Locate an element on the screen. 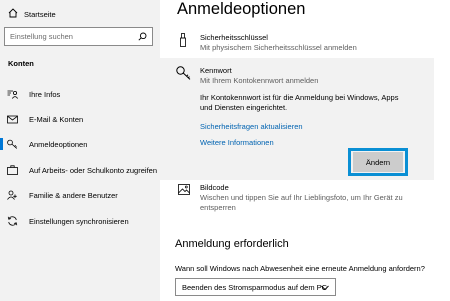 The height and width of the screenshot is (301, 450). mail-icon is located at coordinates (14, 119).